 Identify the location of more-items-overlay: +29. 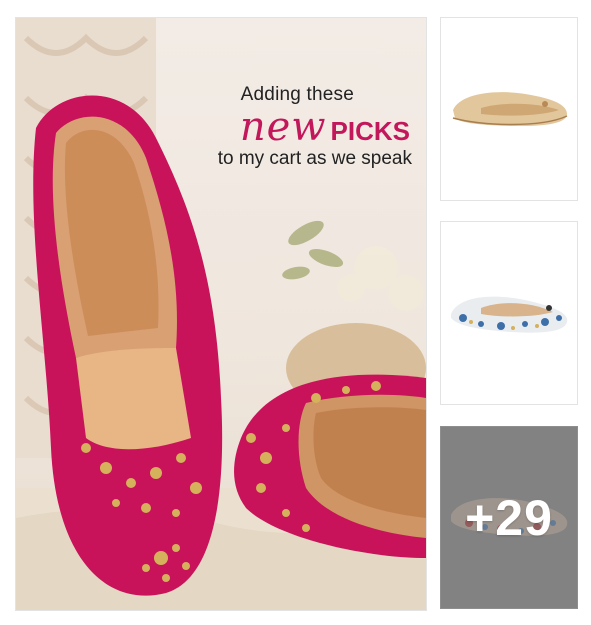
(509, 517).